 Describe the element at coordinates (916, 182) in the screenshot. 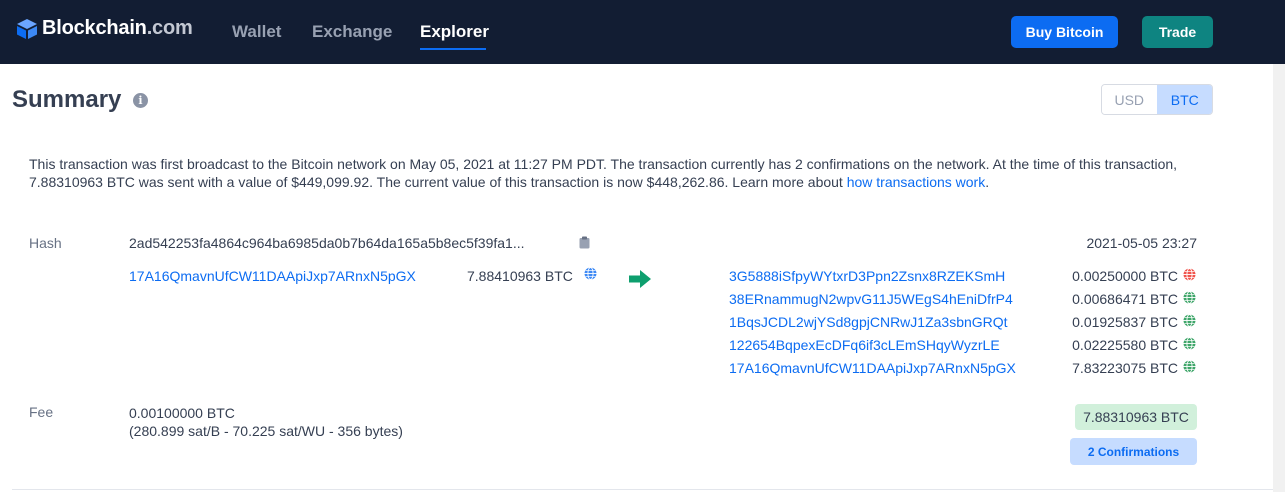

I see `learn-transactions-link: how transactions work` at that location.